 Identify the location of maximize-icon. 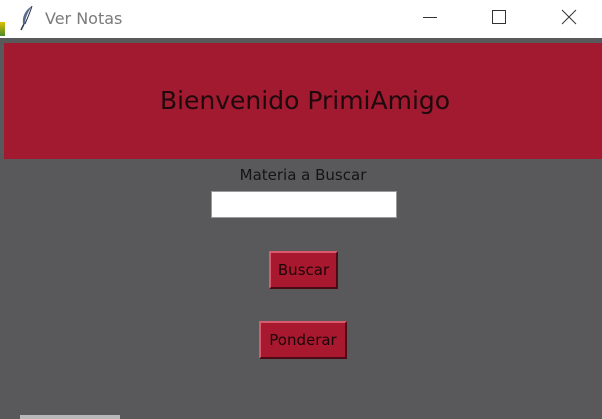
(499, 19).